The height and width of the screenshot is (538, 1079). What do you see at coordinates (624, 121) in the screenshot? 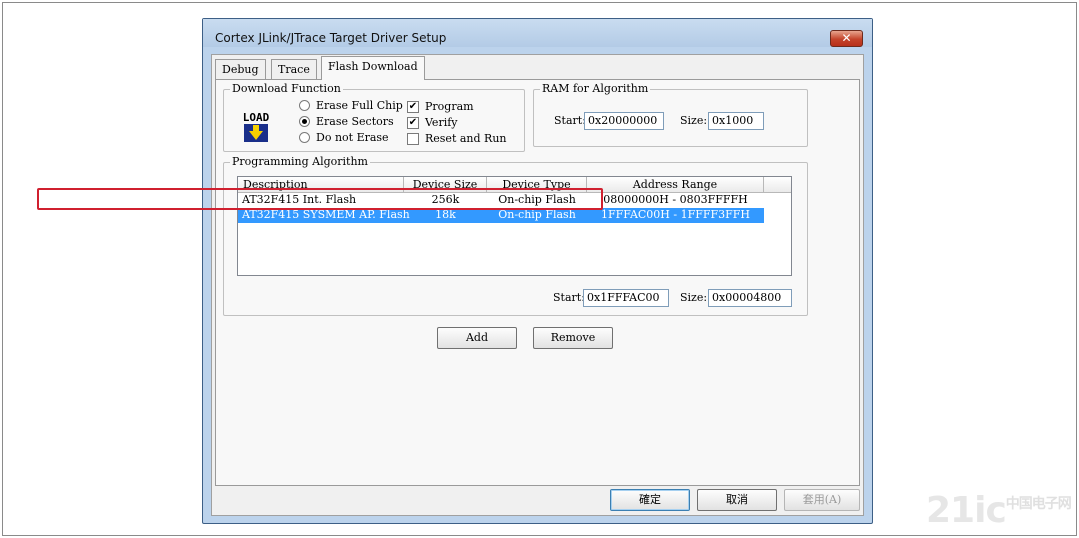
I see `ram-start-input: 0x20000000` at bounding box center [624, 121].